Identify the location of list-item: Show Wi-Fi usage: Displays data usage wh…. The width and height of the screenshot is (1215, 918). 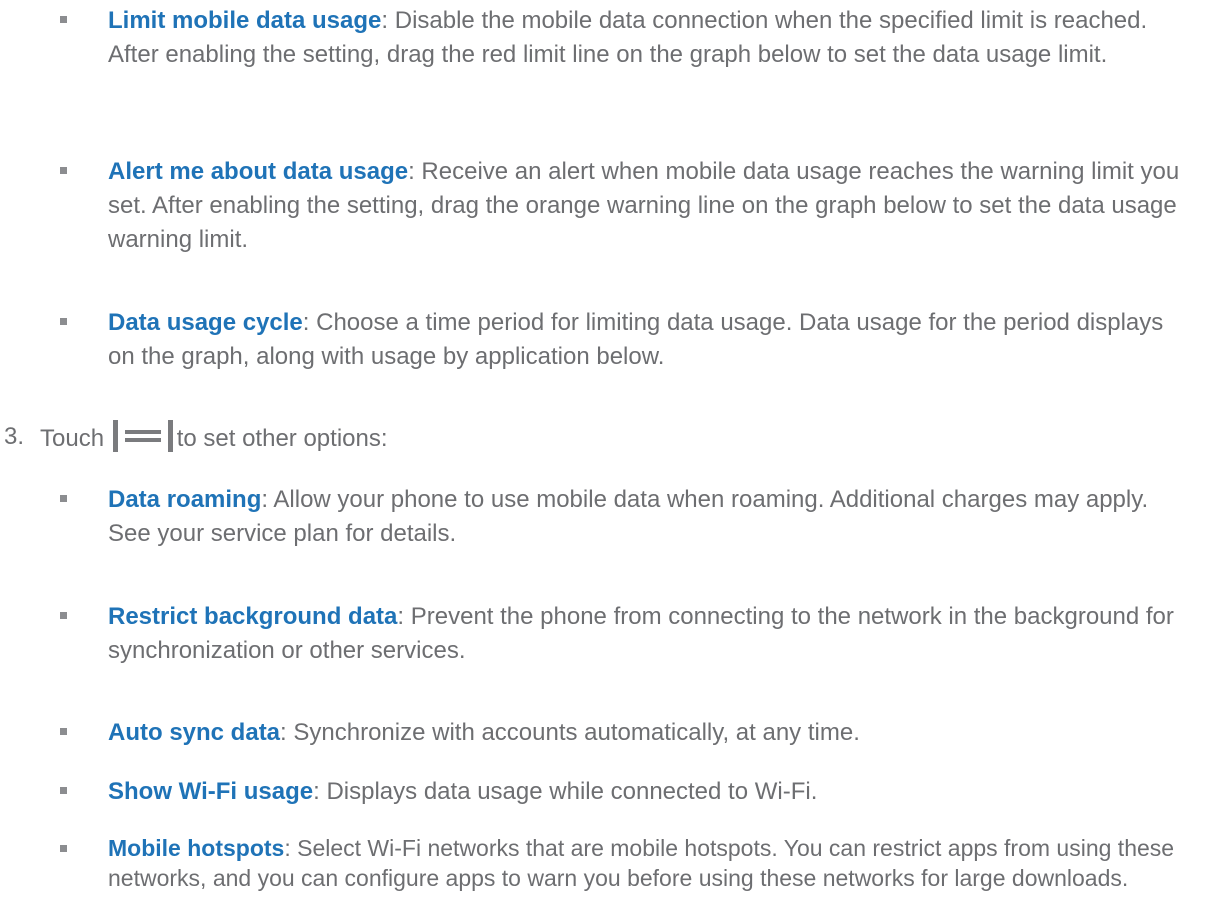
(607, 792).